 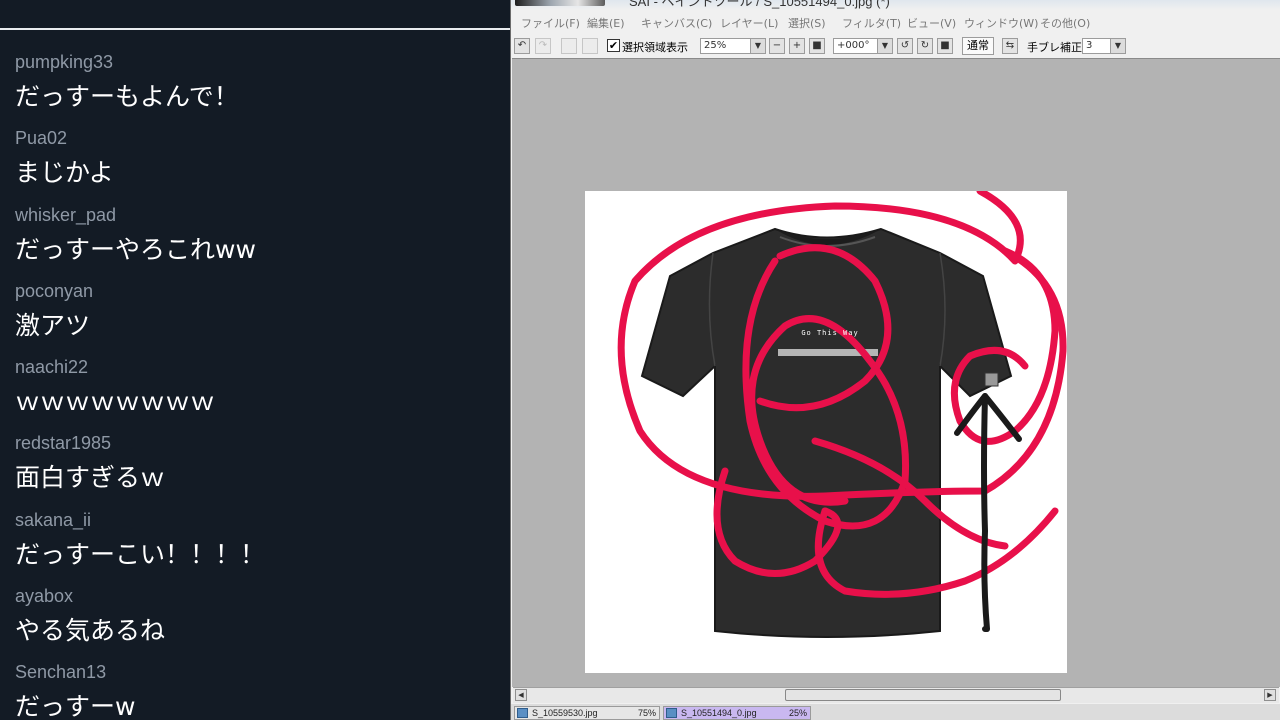 What do you see at coordinates (1089, 45) in the screenshot?
I see `stabilizer-value: 3` at bounding box center [1089, 45].